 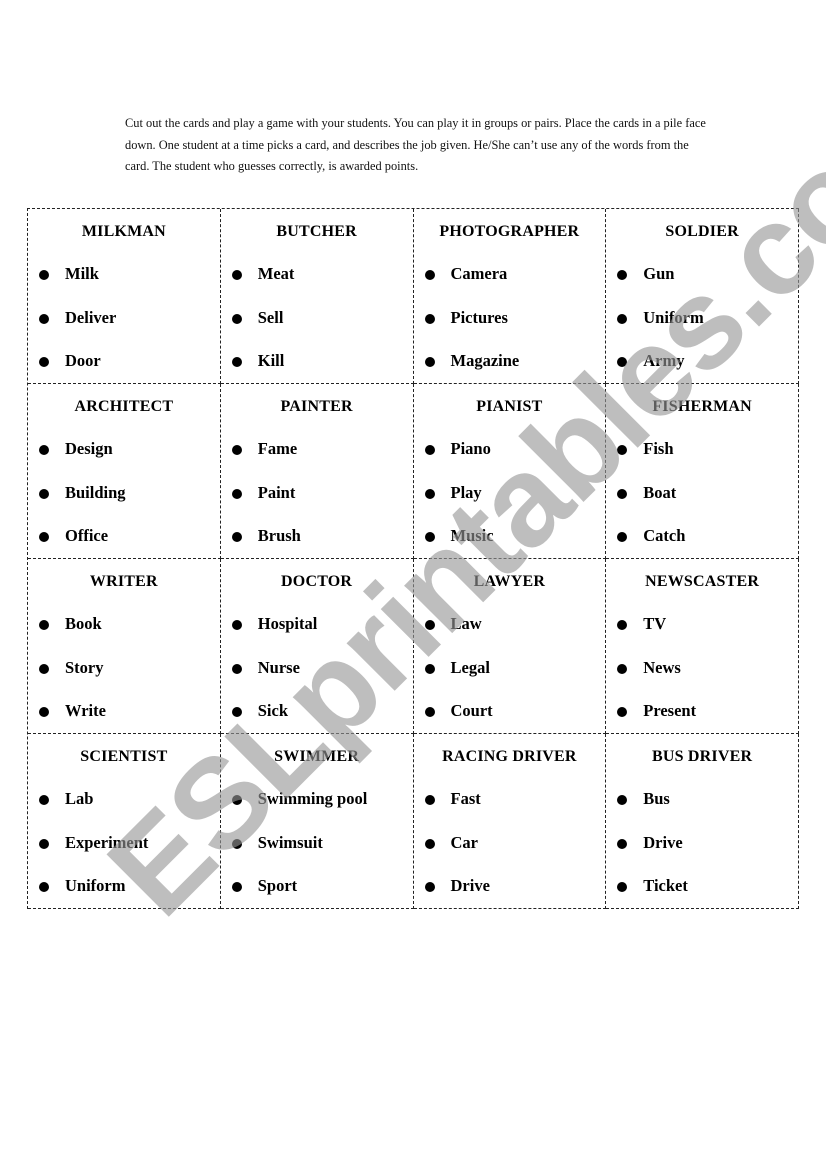 I want to click on job-title: MILKMAN, so click(x=123, y=231).